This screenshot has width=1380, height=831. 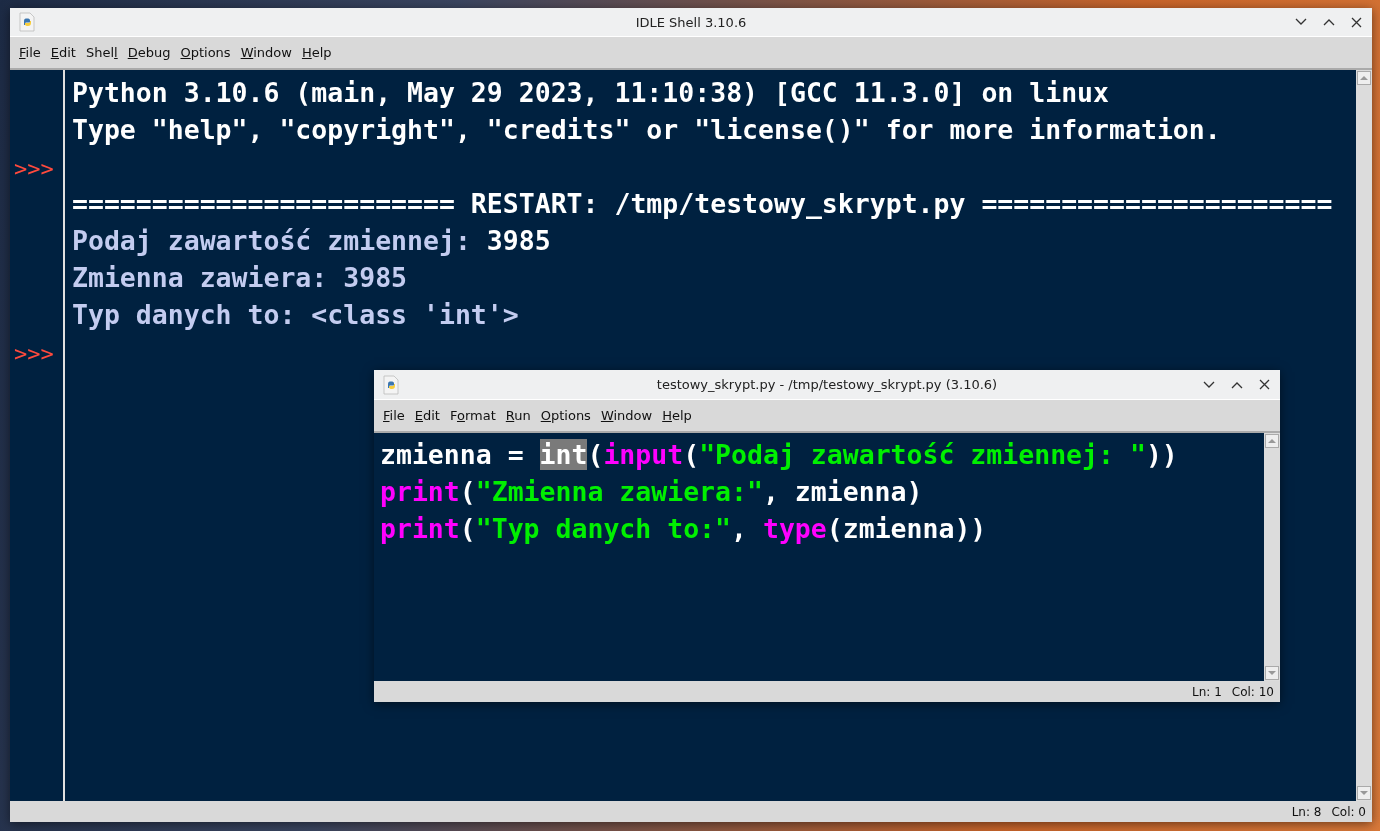 What do you see at coordinates (827, 384) in the screenshot?
I see `window-title: testowy_skrypt.py - /tmp/testowy_skrypt.py (3.10.6)` at bounding box center [827, 384].